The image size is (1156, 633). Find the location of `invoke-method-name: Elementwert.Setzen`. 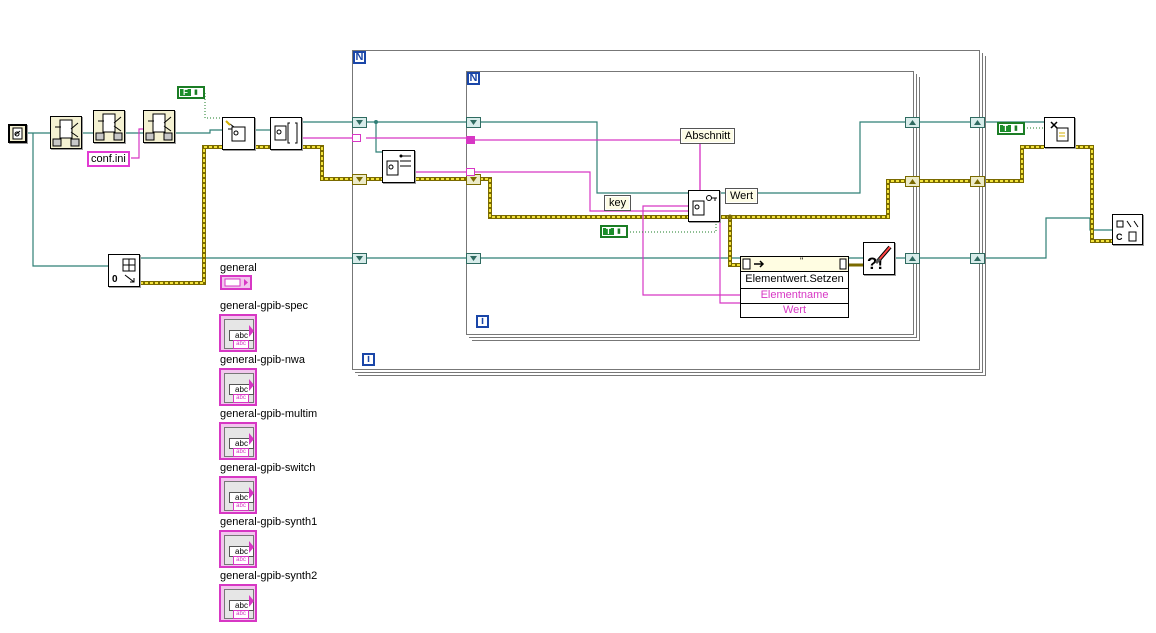

invoke-method-name: Elementwert.Setzen is located at coordinates (794, 280).